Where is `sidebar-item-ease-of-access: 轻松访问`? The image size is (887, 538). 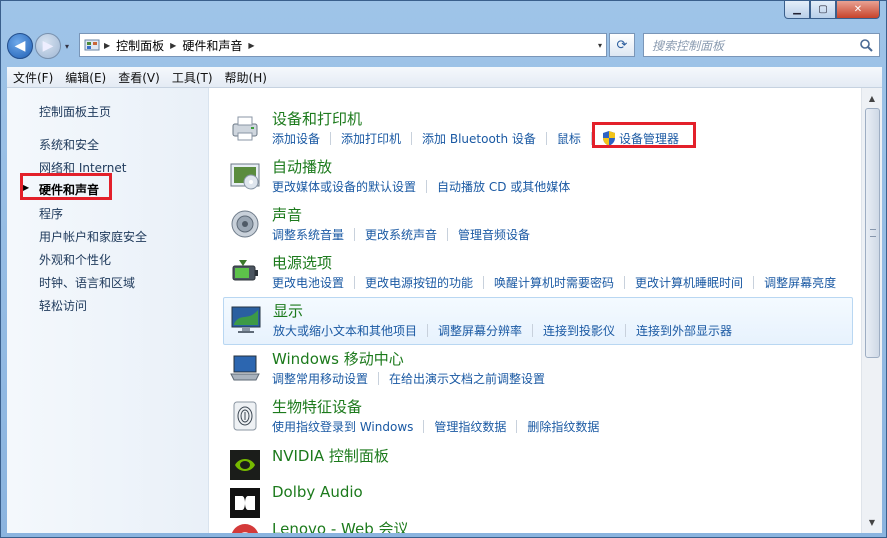
sidebar-item-ease-of-access: 轻松访问 is located at coordinates (63, 305).